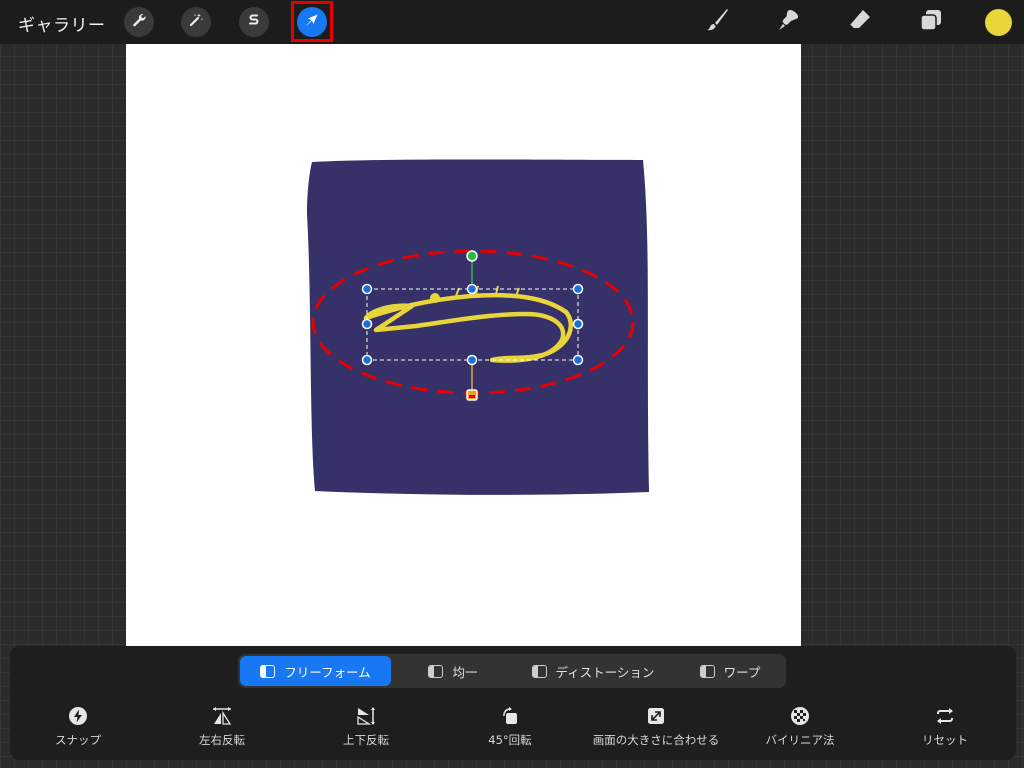  Describe the element at coordinates (510, 727) in the screenshot. I see `rotate-45-button: 45°回転` at that location.